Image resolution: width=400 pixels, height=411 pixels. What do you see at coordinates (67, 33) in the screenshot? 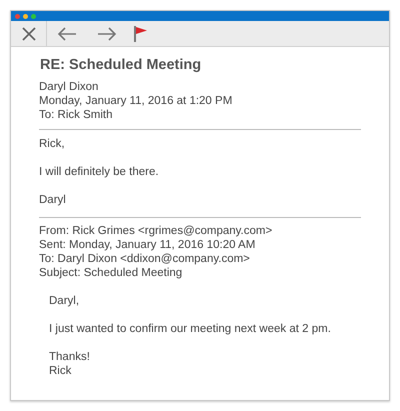
I see `arrow-left-icon` at bounding box center [67, 33].